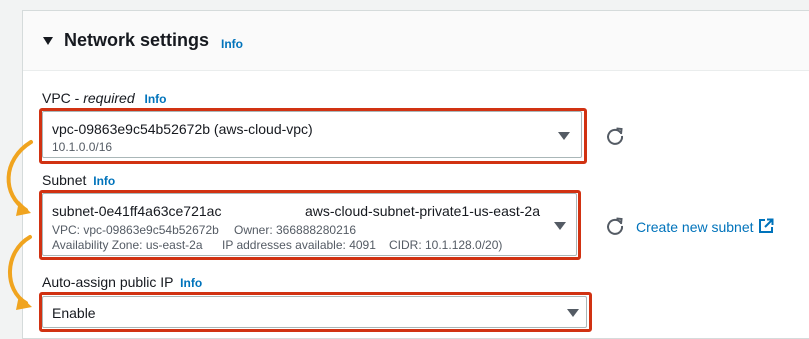  What do you see at coordinates (232, 44) in the screenshot?
I see `section-info-link: Info` at bounding box center [232, 44].